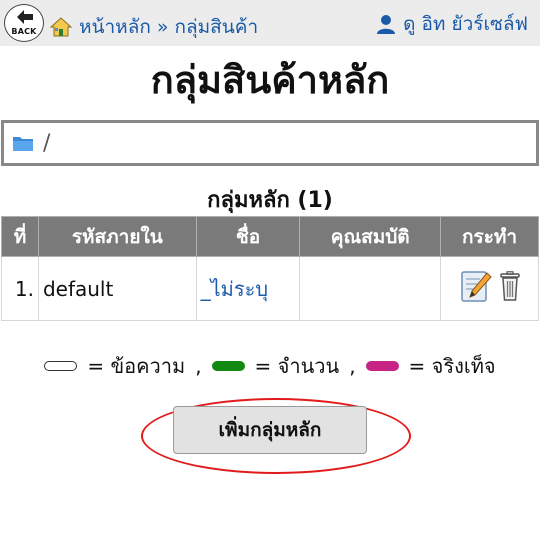 This screenshot has width=540, height=540. What do you see at coordinates (117, 236) in the screenshot?
I see `header-code: รหัสภายใน` at bounding box center [117, 236].